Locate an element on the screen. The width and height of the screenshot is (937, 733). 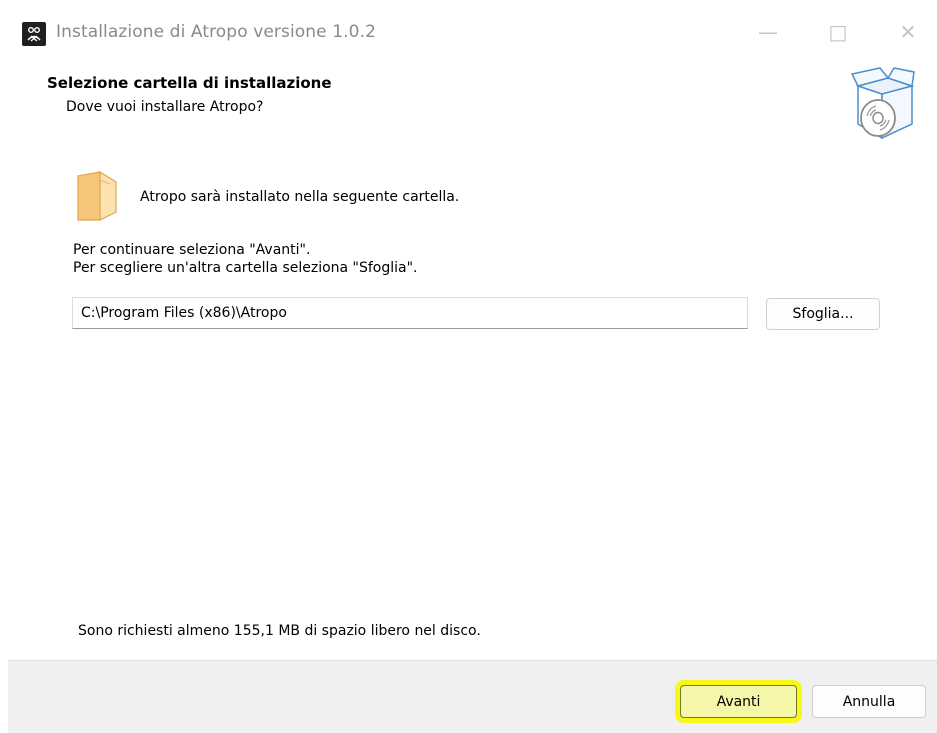
window-title: Installazione di Atropo versione 1.0.2 is located at coordinates (216, 32).